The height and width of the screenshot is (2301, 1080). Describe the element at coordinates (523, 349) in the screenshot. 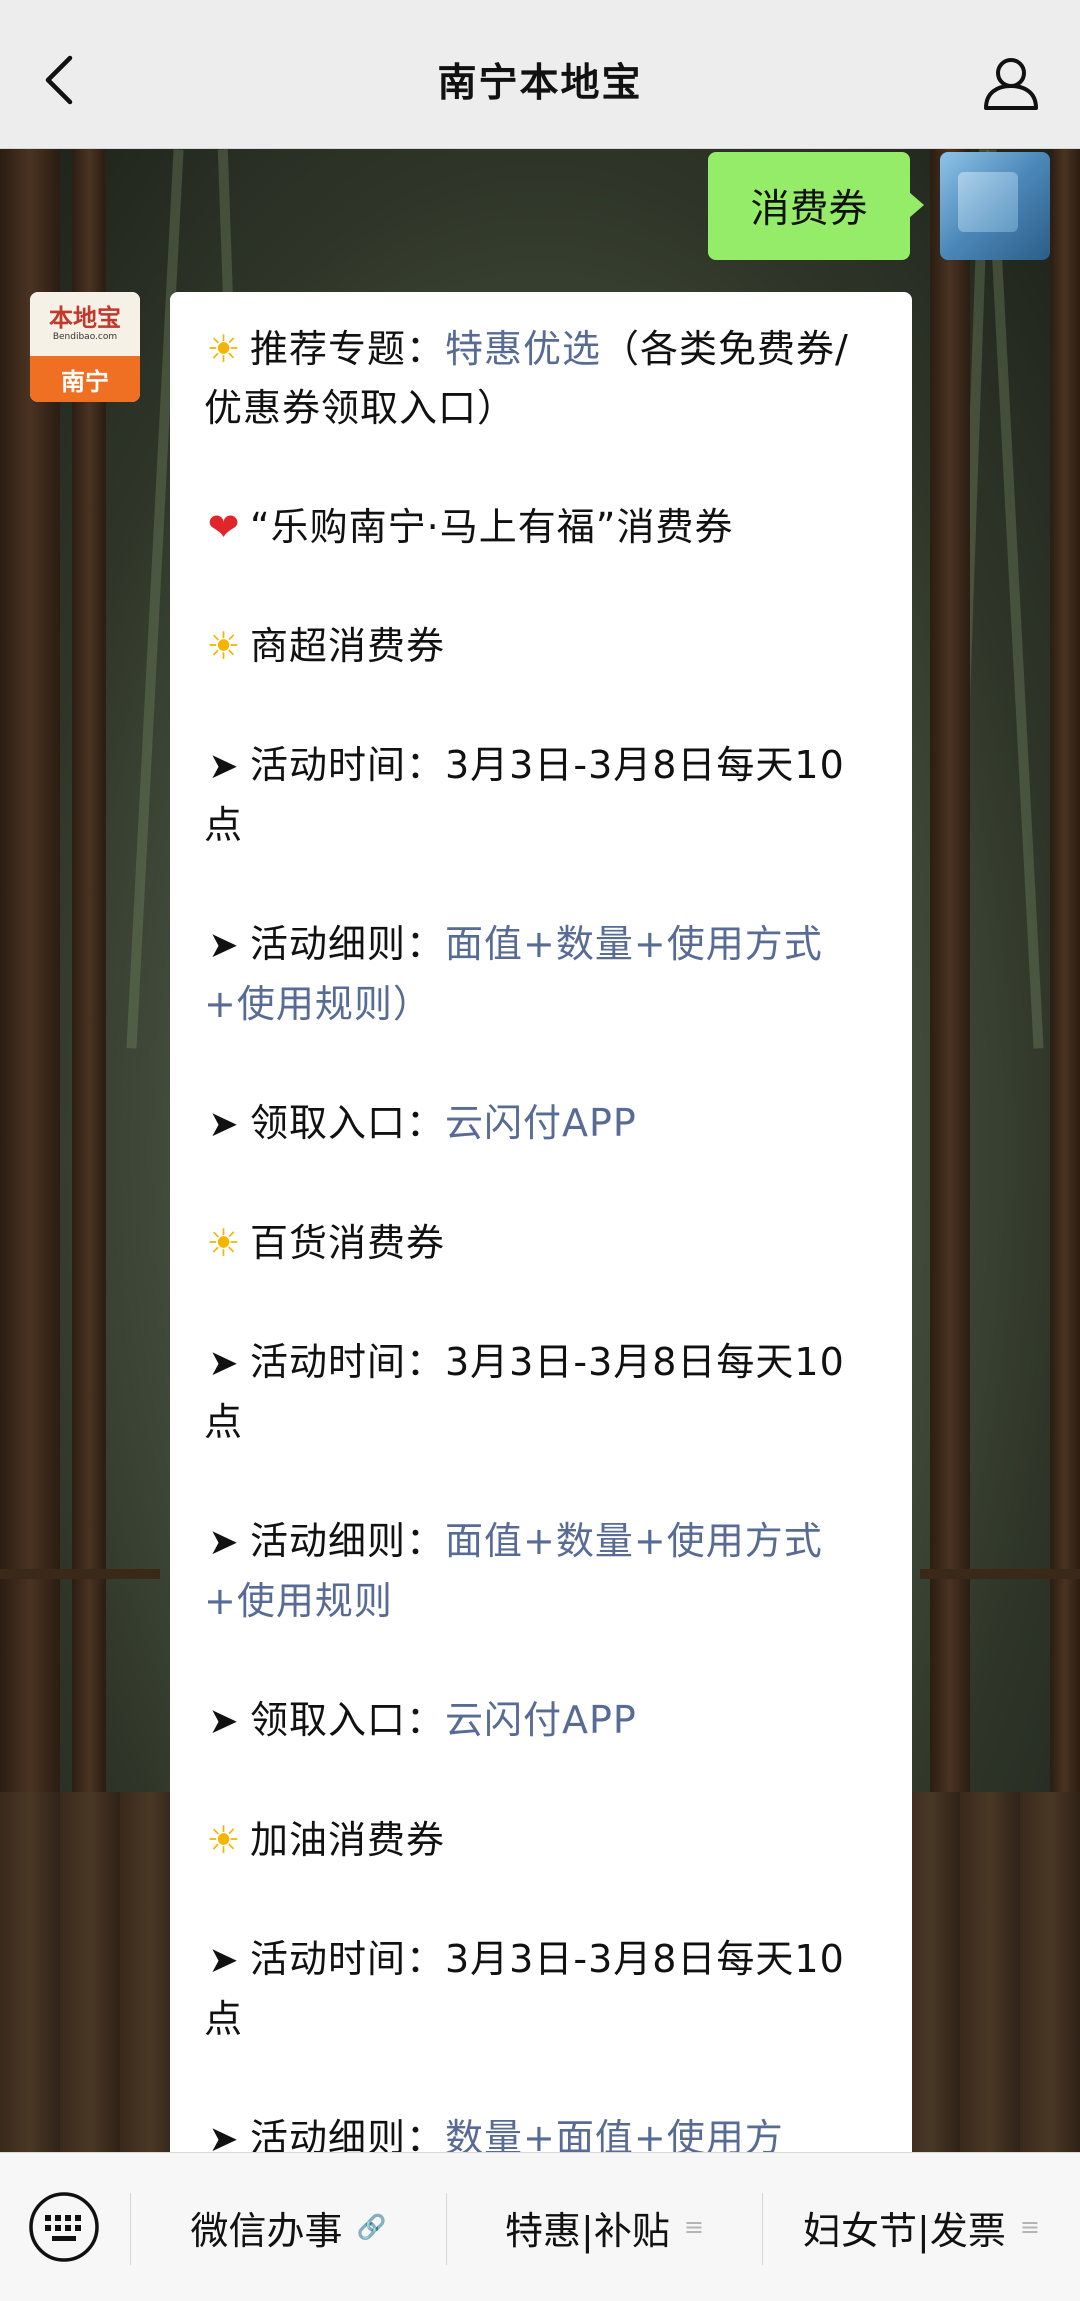

I see `paragraph-link: 特惠优选` at that location.